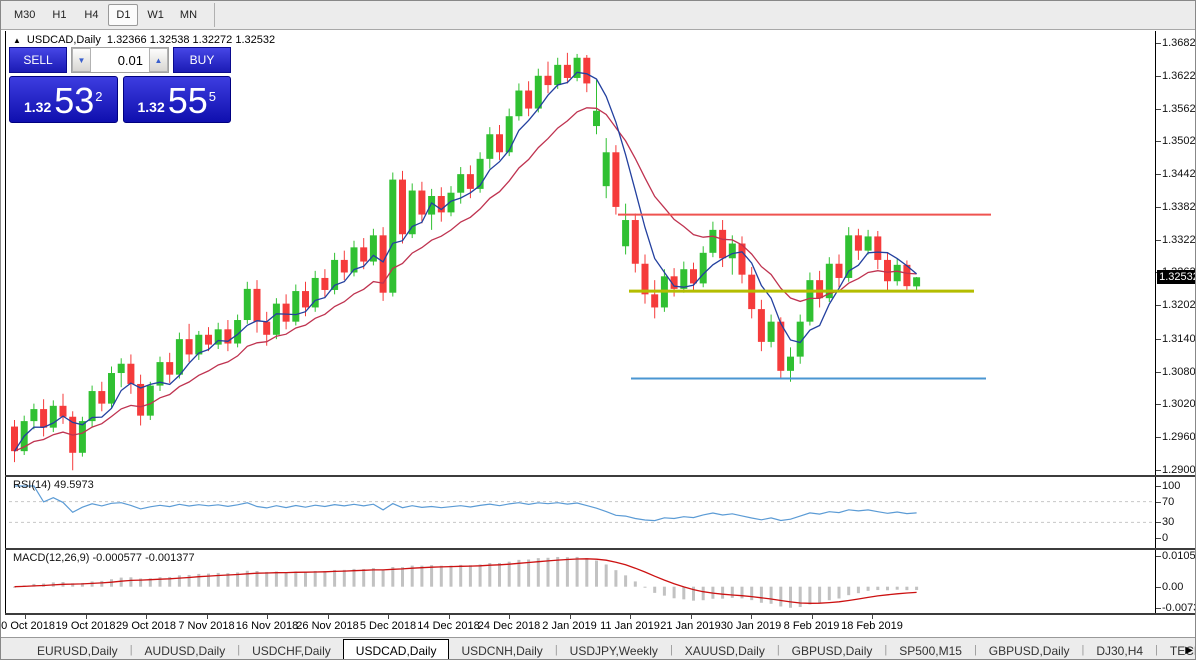 The height and width of the screenshot is (660, 1196). I want to click on date-axis-label: 18 Feb 2019, so click(872, 626).